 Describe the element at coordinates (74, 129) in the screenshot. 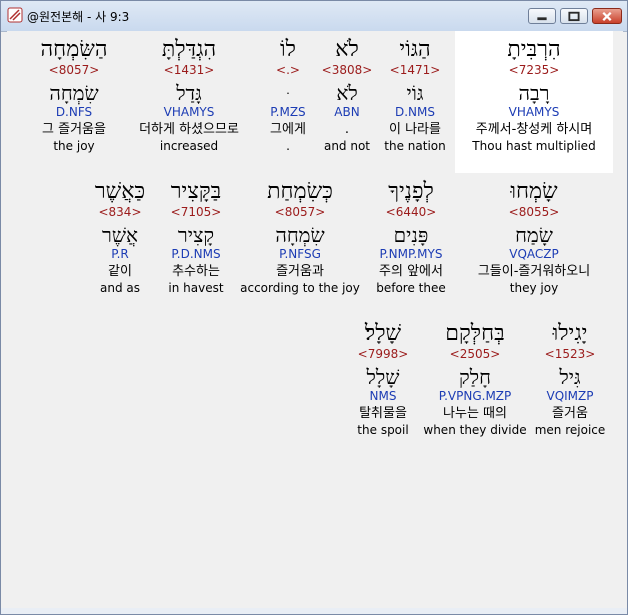

I see `korean-gloss: 그 즐거움을` at that location.